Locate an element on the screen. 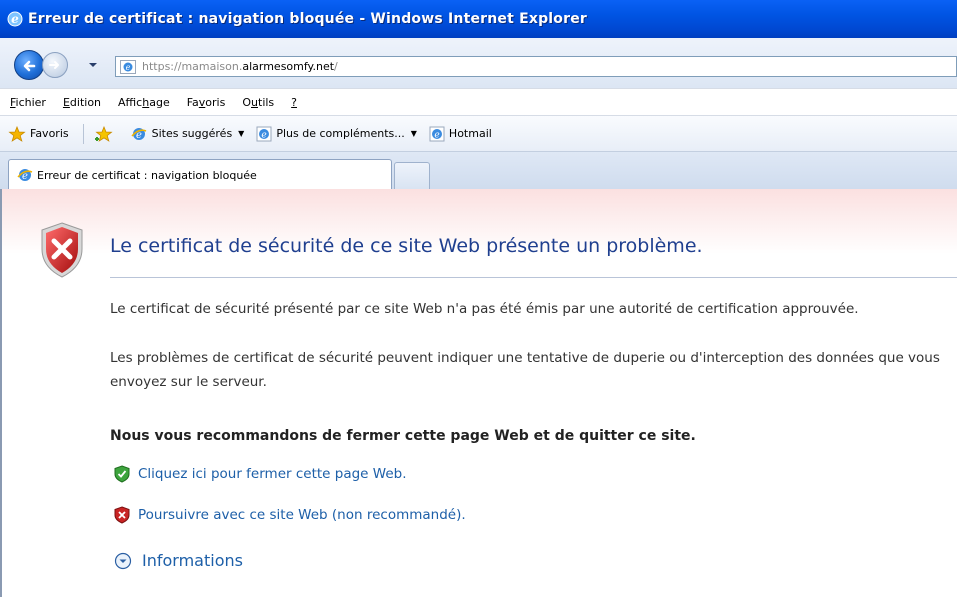 The image size is (957, 597). more-information-toggle: Informations is located at coordinates (178, 560).